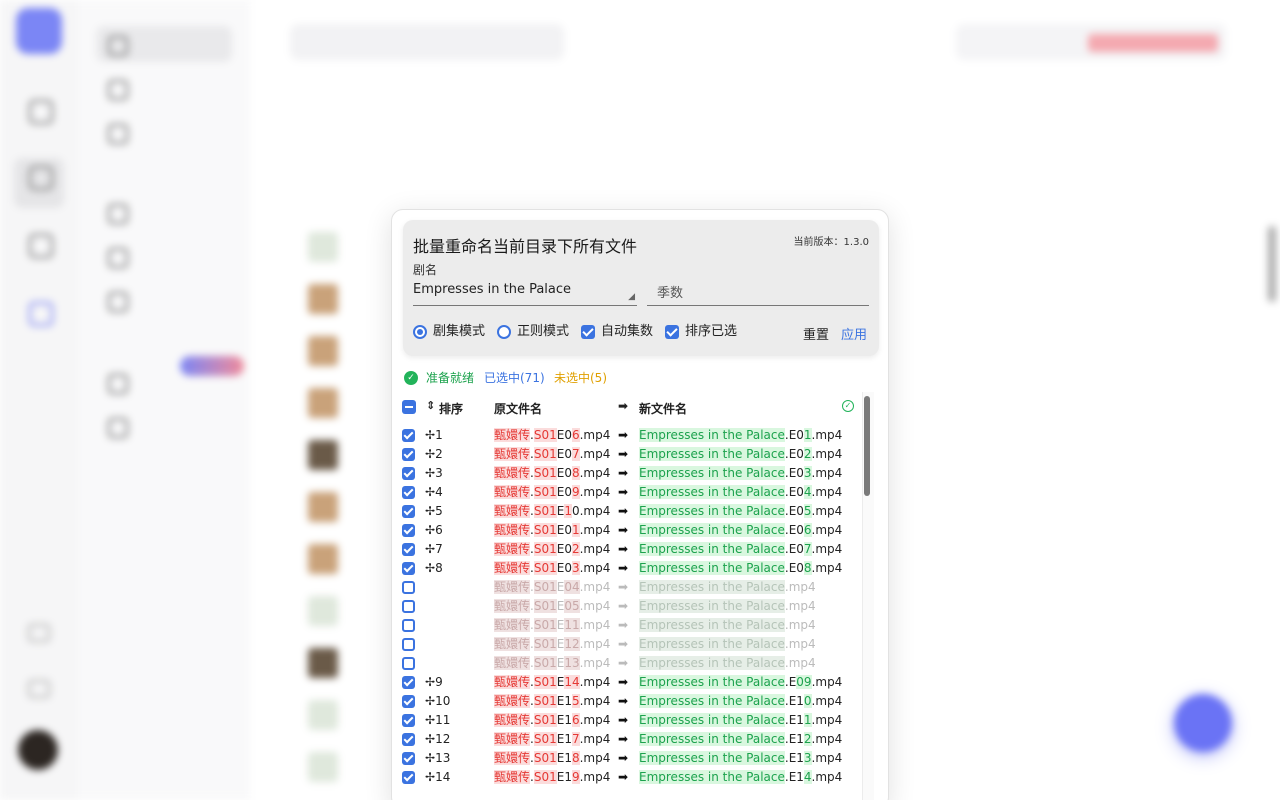 The image size is (1280, 800). Describe the element at coordinates (632, 408) in the screenshot. I see `table-header: ⇕ 排序 原文件名 ➡ 新文件名 ✓` at that location.